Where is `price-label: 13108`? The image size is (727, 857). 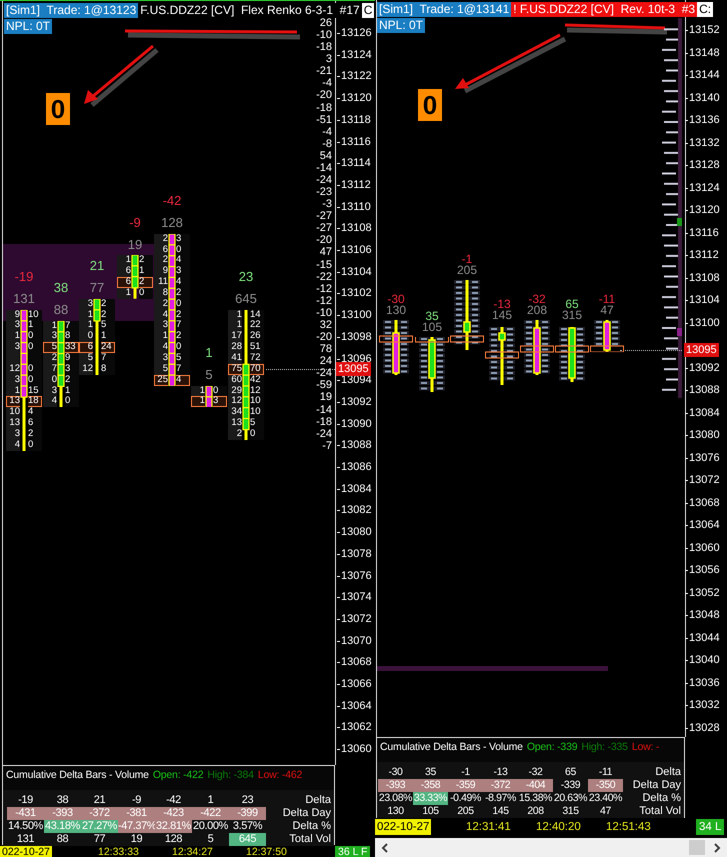 price-label: 13108 is located at coordinates (354, 228).